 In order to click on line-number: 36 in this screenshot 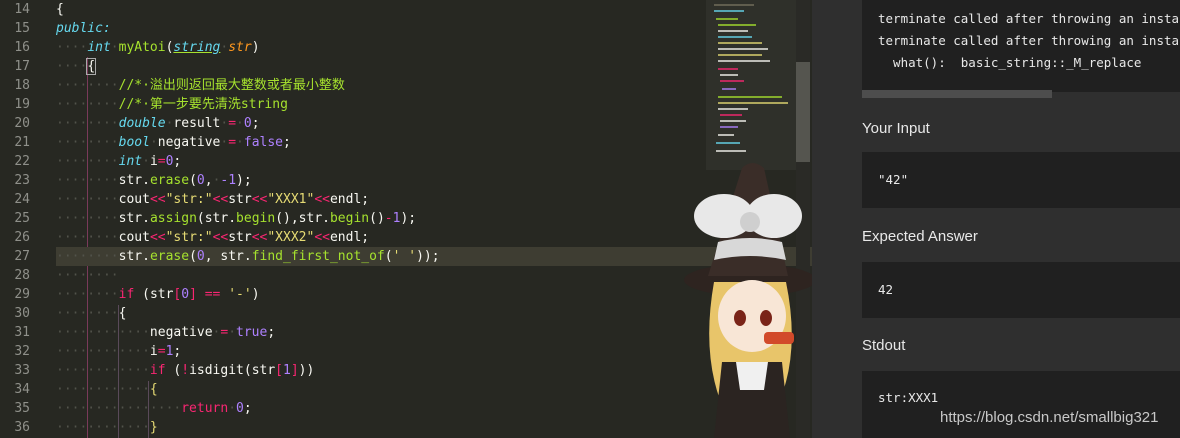, I will do `click(22, 427)`.